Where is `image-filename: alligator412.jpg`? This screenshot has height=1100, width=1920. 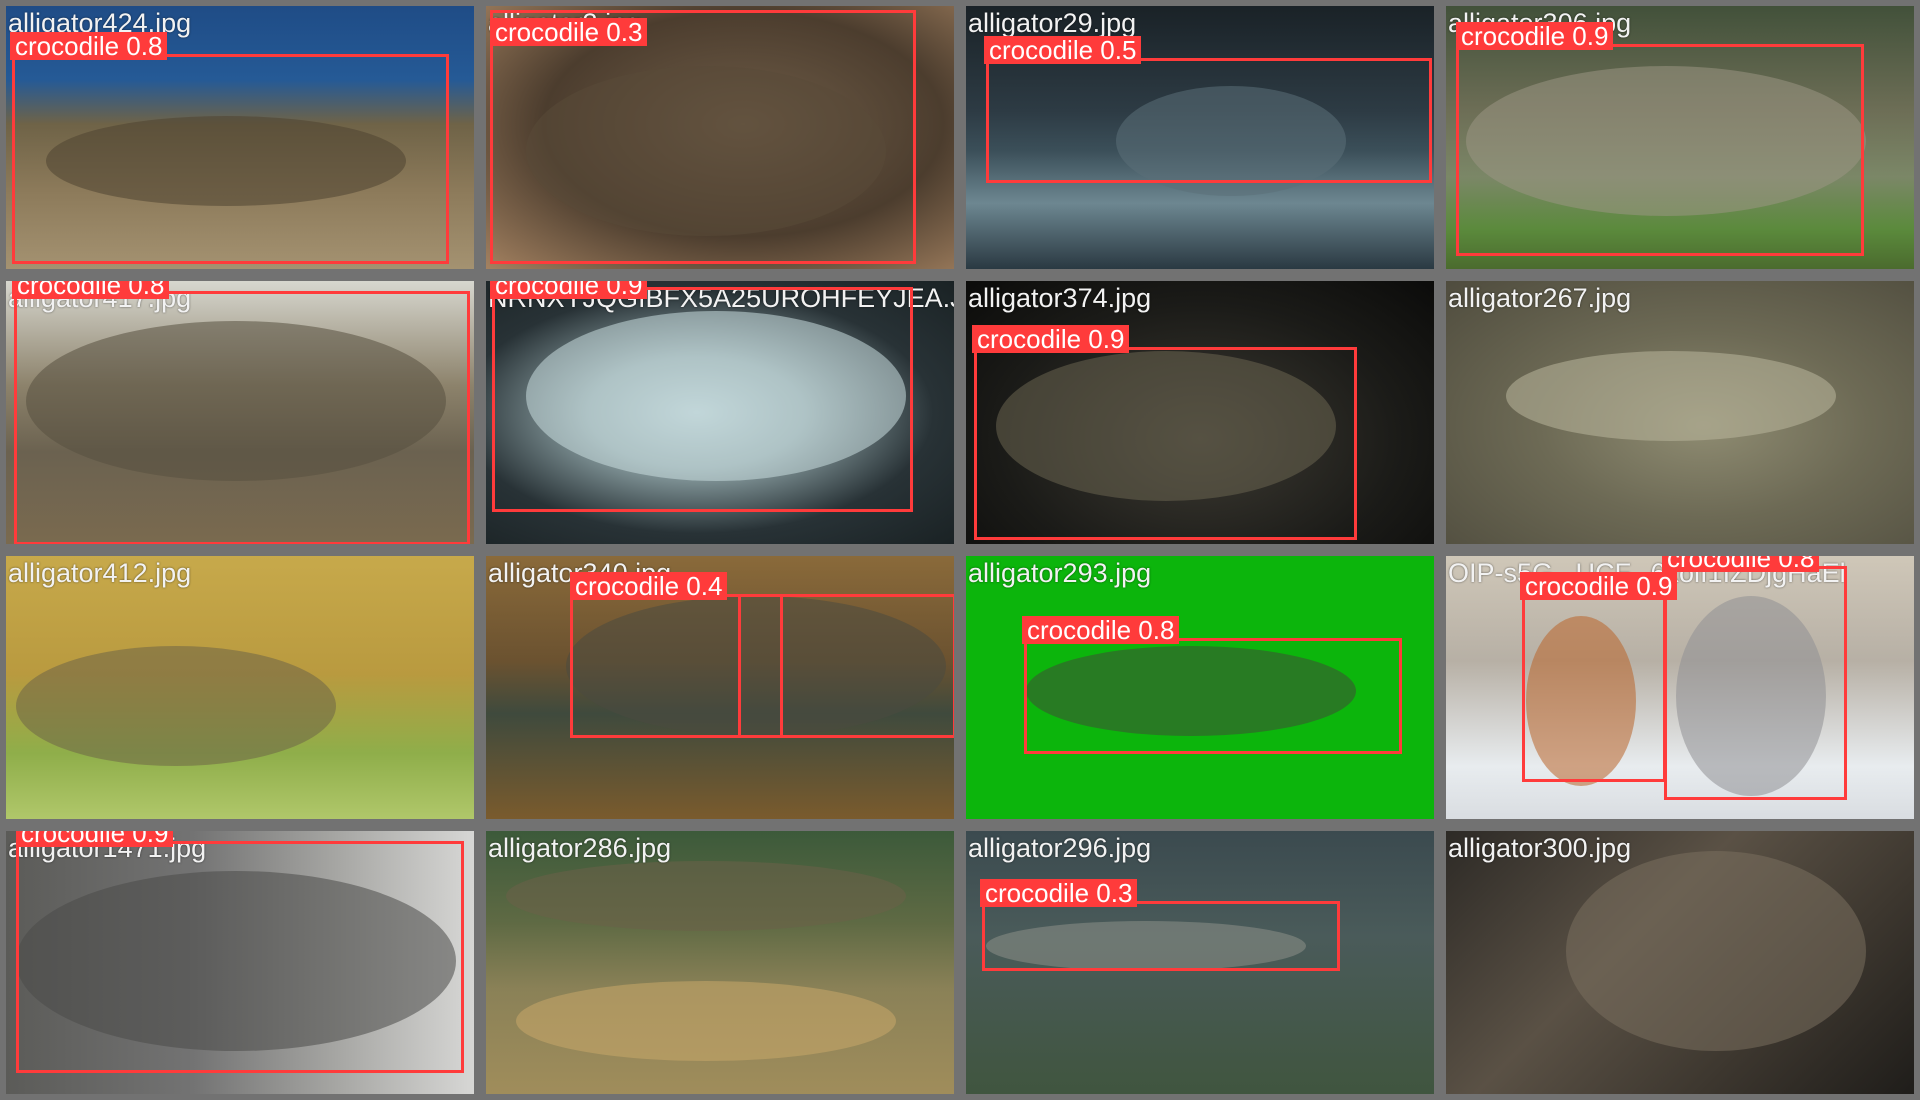
image-filename: alligator412.jpg is located at coordinates (100, 573).